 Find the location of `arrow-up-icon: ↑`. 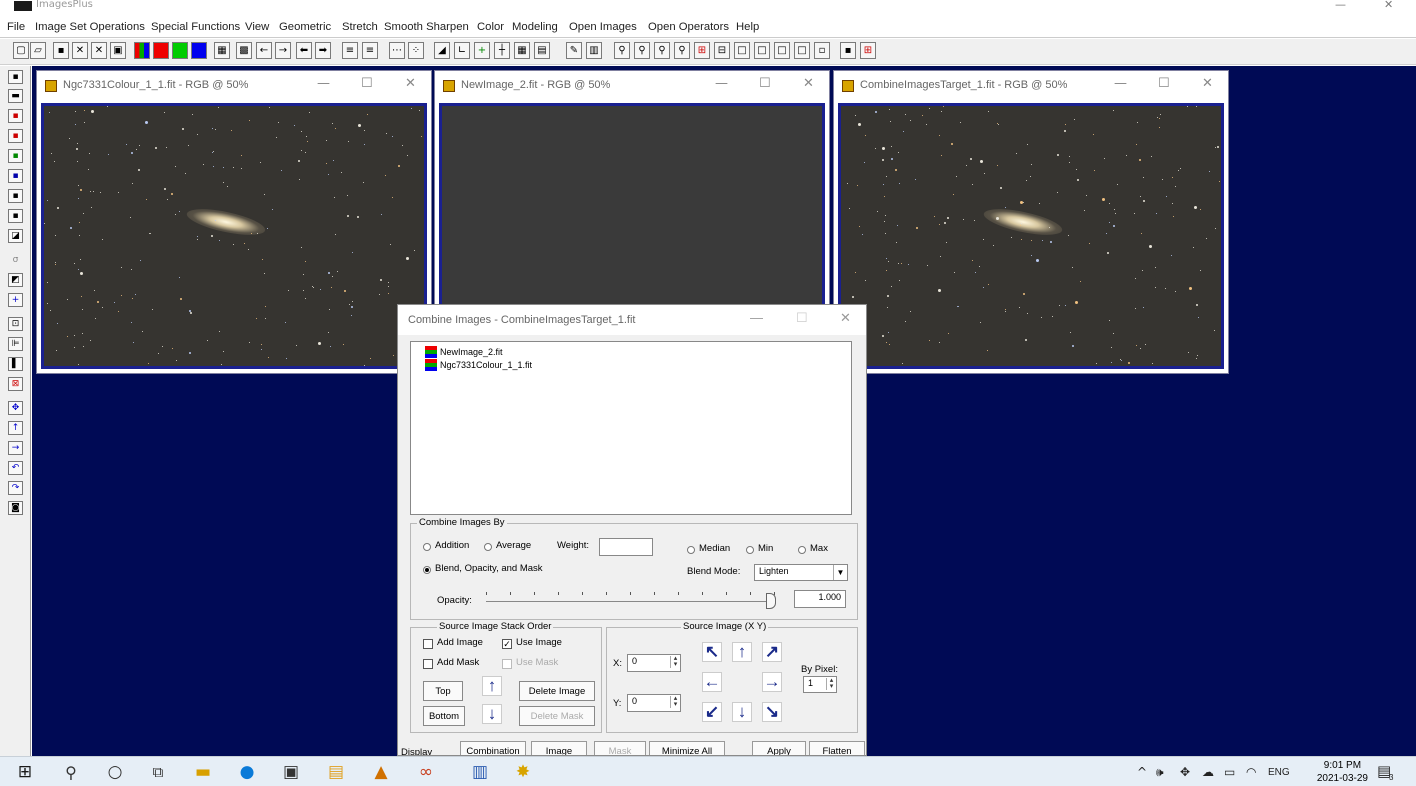

arrow-up-icon: ↑ is located at coordinates (742, 652).